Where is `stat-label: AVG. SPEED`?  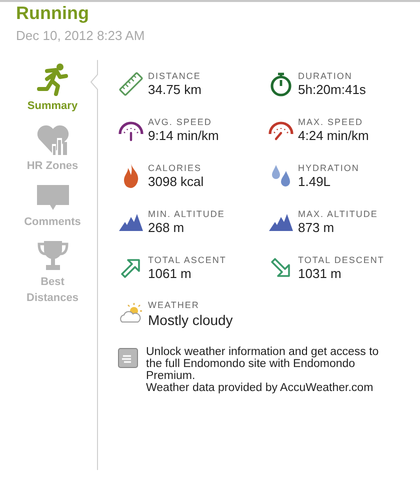 stat-label: AVG. SPEED is located at coordinates (180, 122).